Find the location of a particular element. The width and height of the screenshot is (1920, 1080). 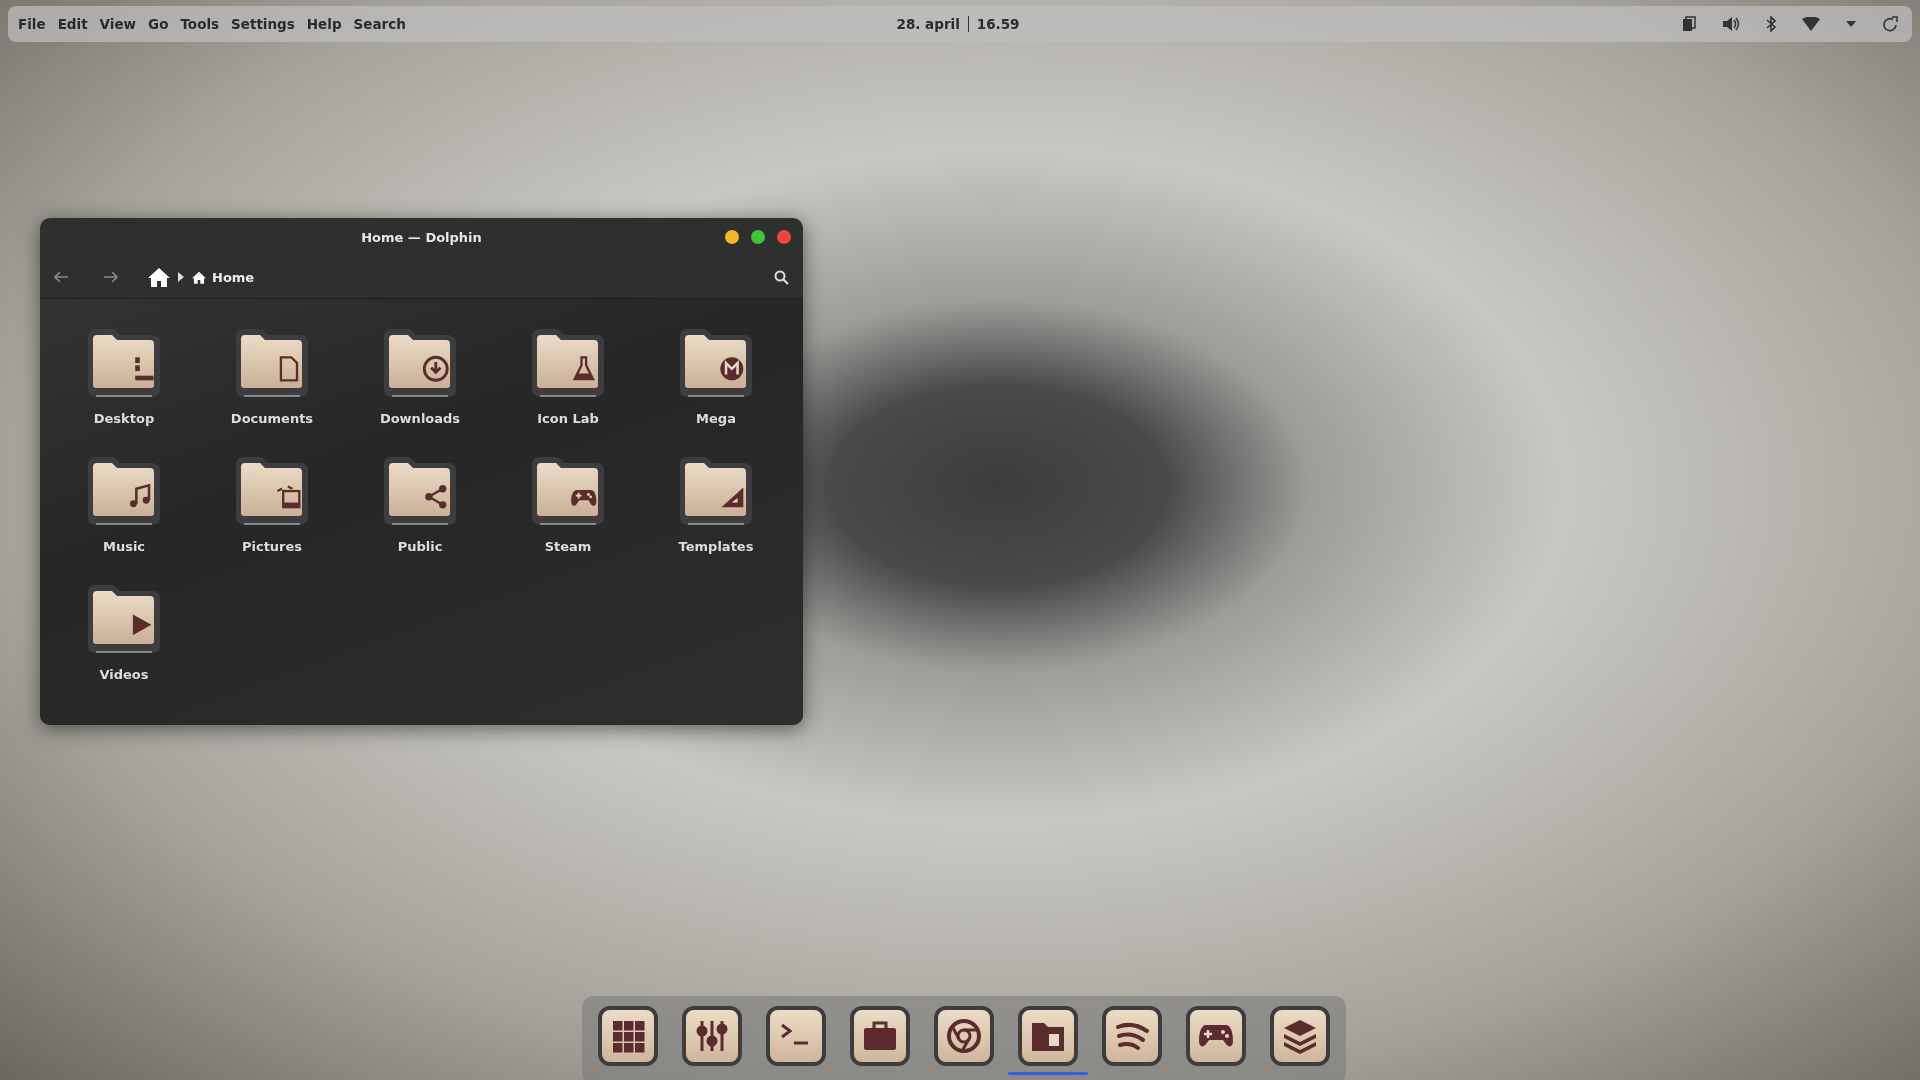

folder-name: Mega is located at coordinates (716, 418).